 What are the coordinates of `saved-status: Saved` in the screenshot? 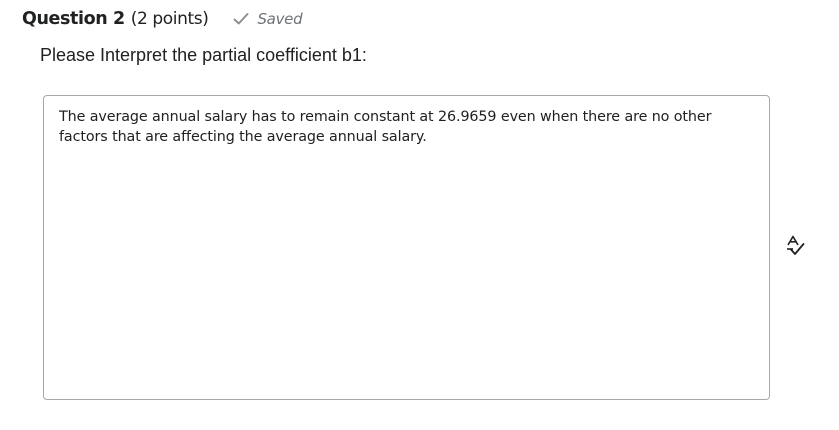 It's located at (268, 19).